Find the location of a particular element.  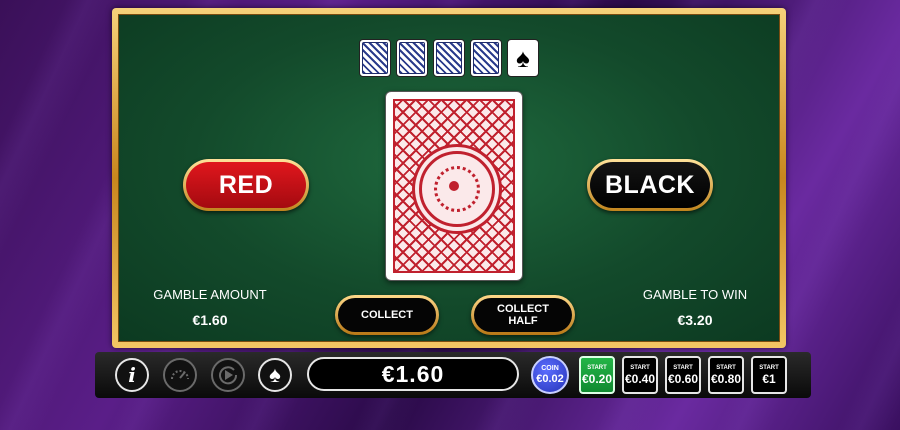

autoplay-icon is located at coordinates (228, 375).